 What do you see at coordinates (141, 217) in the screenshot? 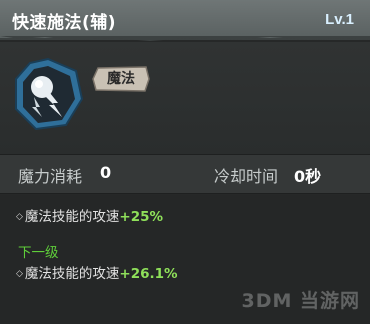
I see `current-effect-bonus: +25%` at bounding box center [141, 217].